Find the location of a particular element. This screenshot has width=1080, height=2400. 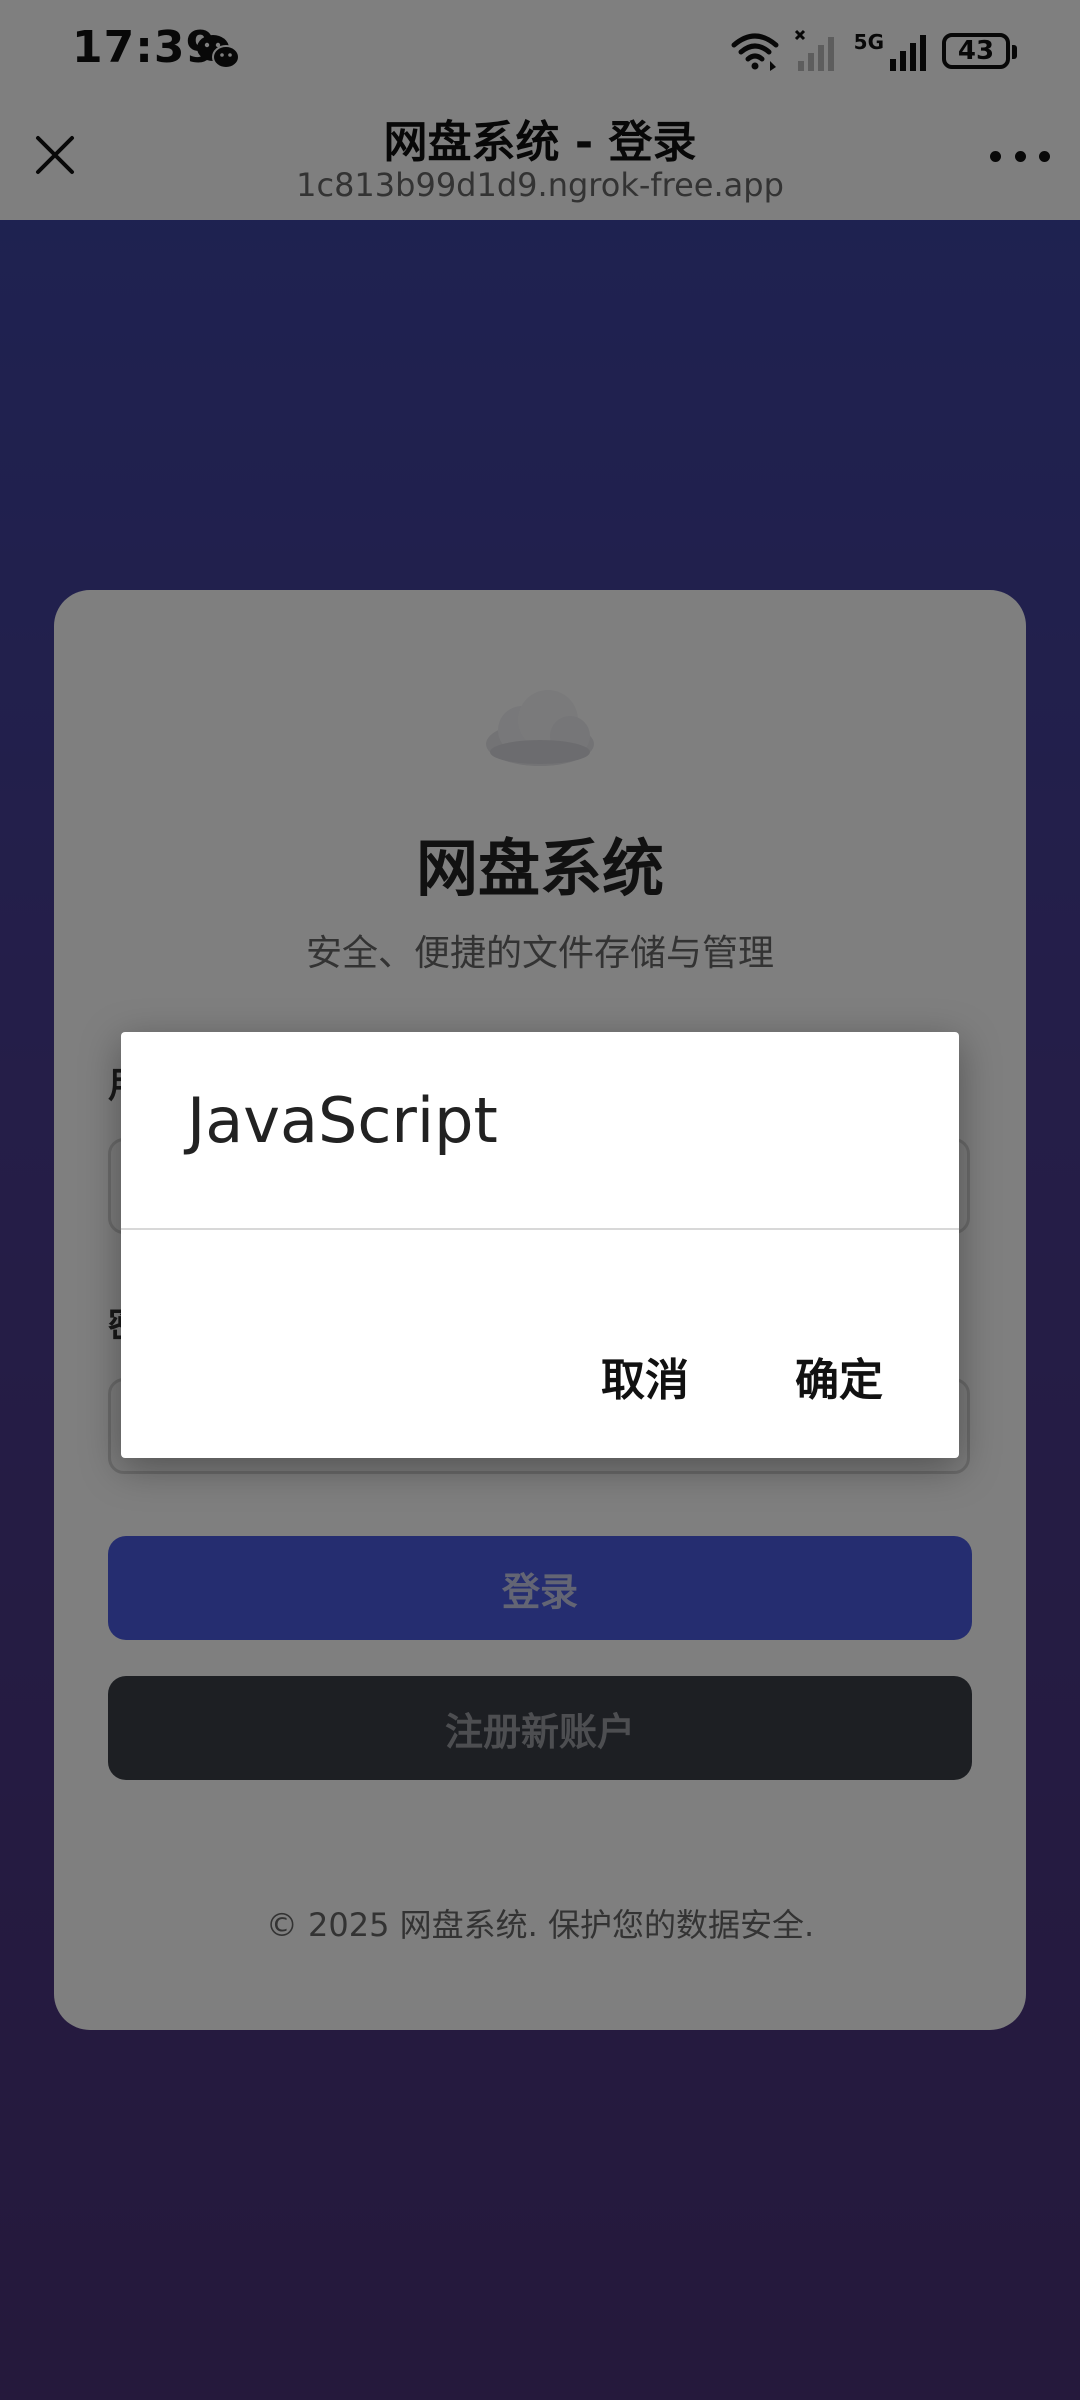

dialog-ok-button: 确定 is located at coordinates (839, 1376).